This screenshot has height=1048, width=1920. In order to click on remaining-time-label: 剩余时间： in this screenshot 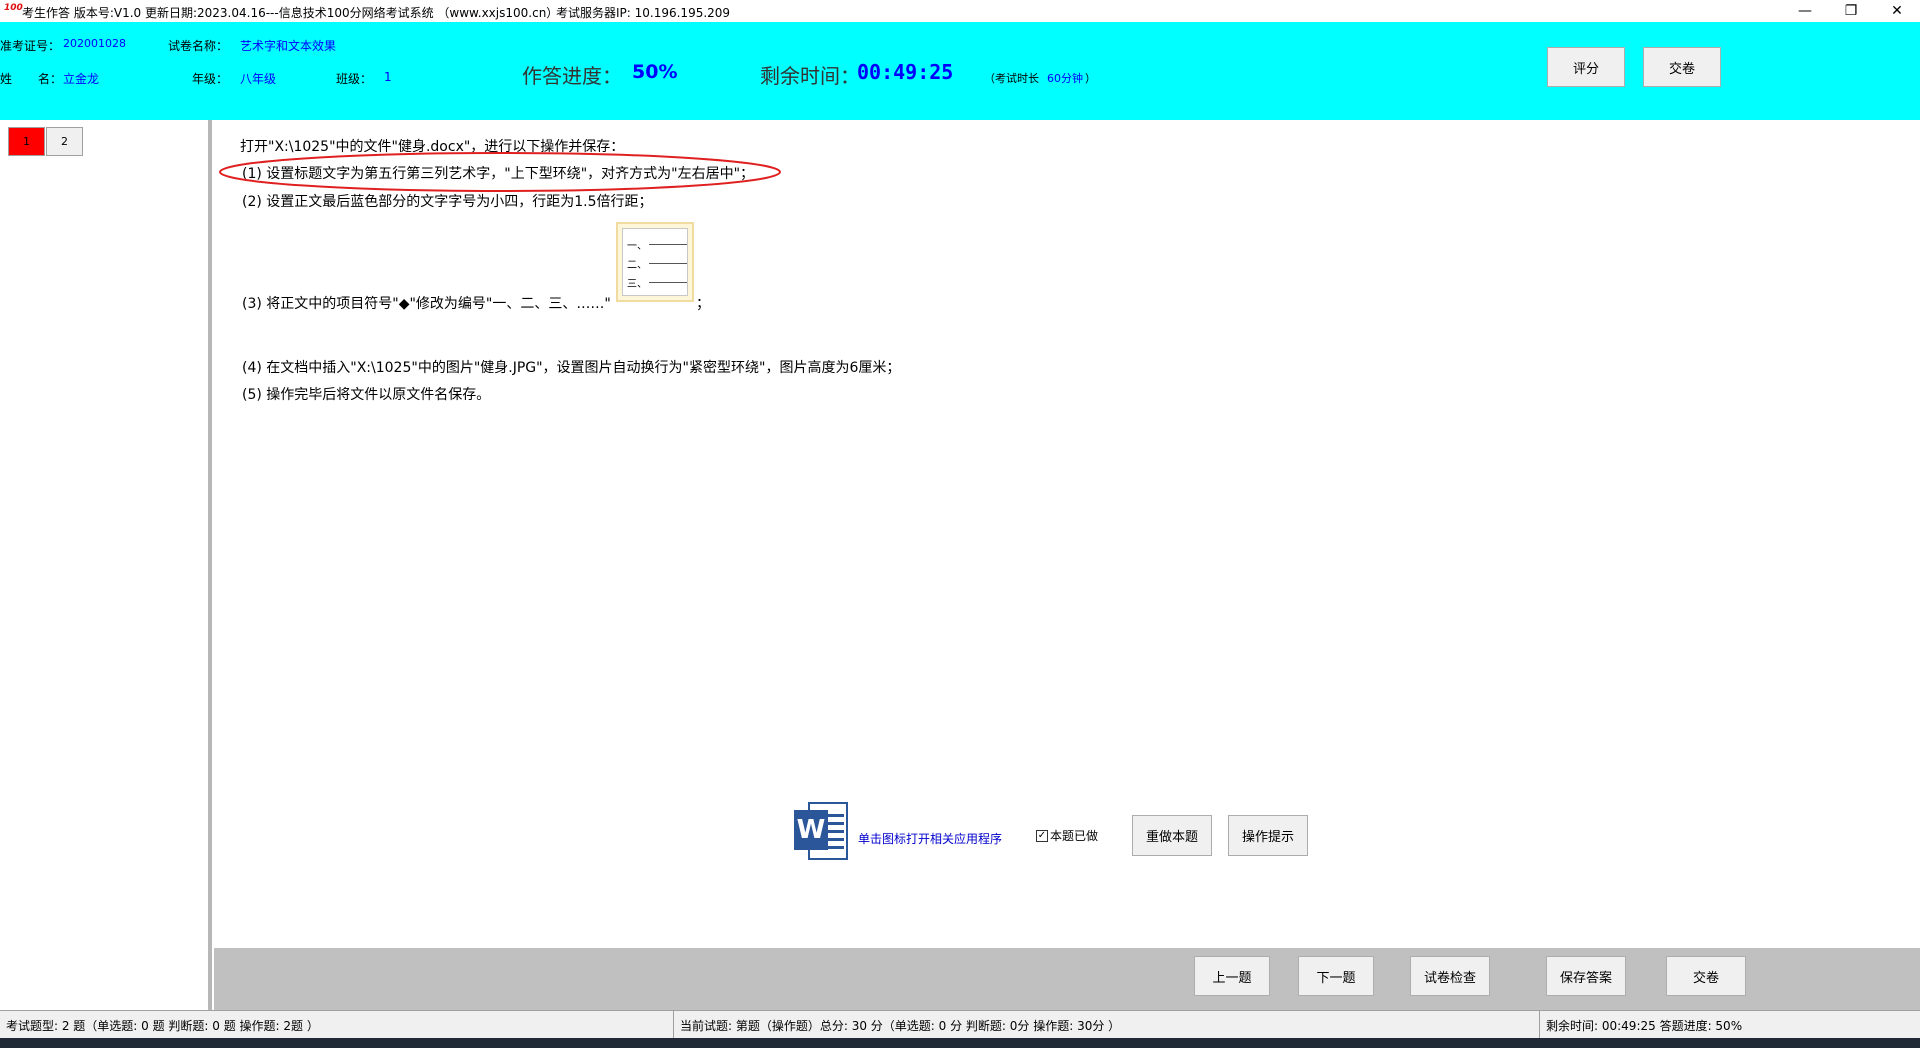, I will do `click(810, 76)`.